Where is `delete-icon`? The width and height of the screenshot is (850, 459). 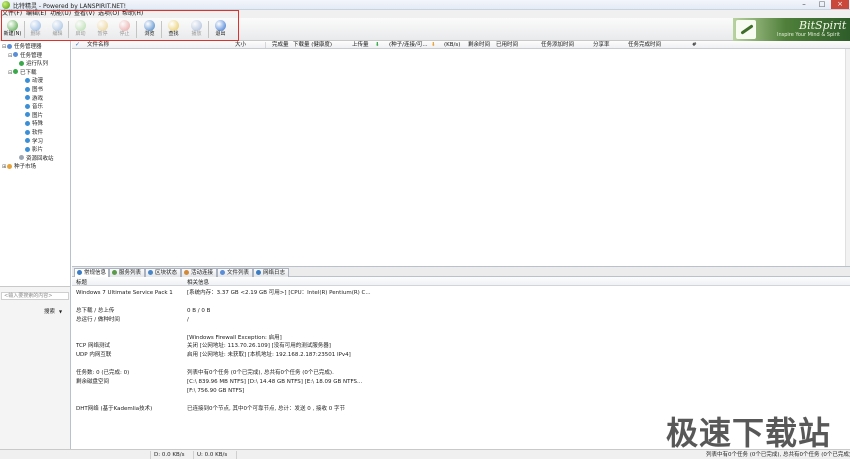
delete-icon is located at coordinates (35, 25).